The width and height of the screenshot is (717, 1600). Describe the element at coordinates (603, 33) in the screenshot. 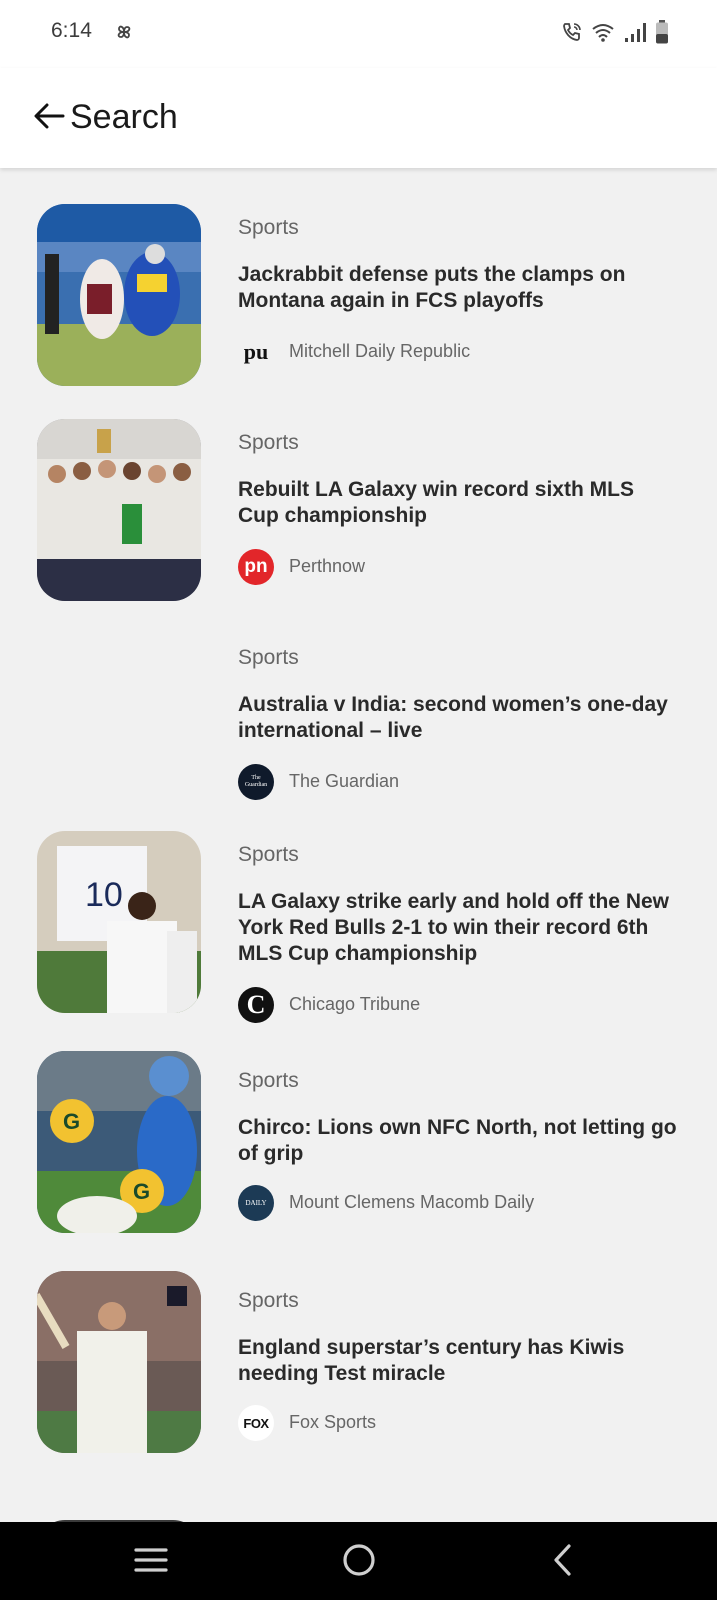

I see `wifi-icon` at that location.